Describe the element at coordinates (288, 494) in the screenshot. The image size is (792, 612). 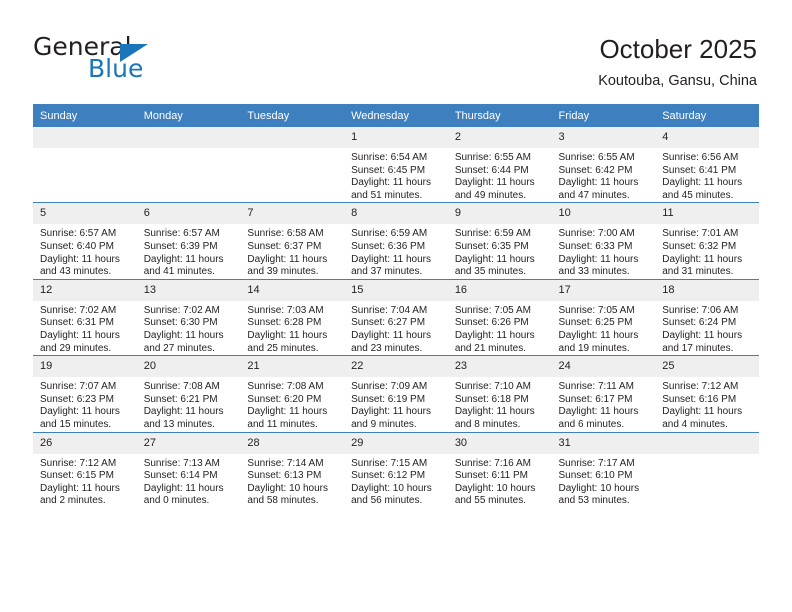
I see `daylight-text: Daylight: 10 hours and 58 minutes.` at that location.